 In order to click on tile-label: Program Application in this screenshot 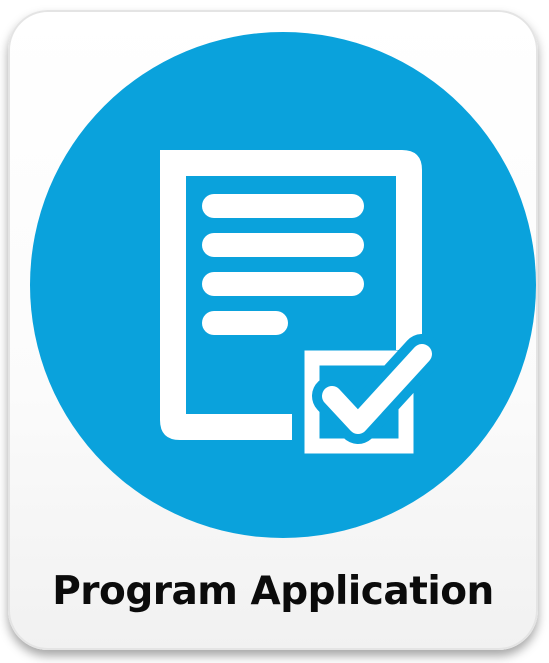, I will do `click(273, 591)`.